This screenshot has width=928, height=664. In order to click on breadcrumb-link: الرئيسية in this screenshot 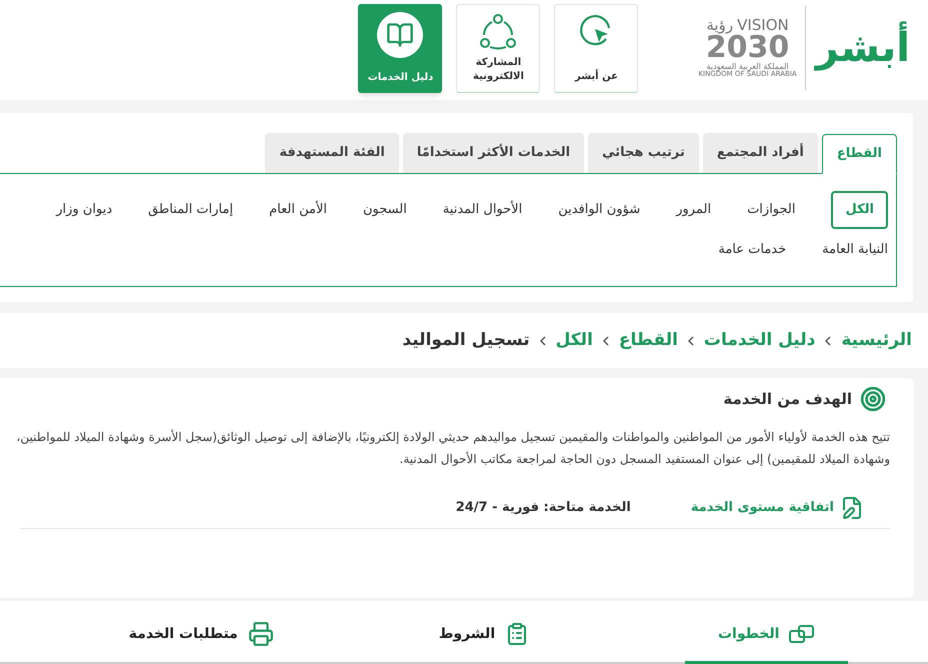, I will do `click(876, 341)`.